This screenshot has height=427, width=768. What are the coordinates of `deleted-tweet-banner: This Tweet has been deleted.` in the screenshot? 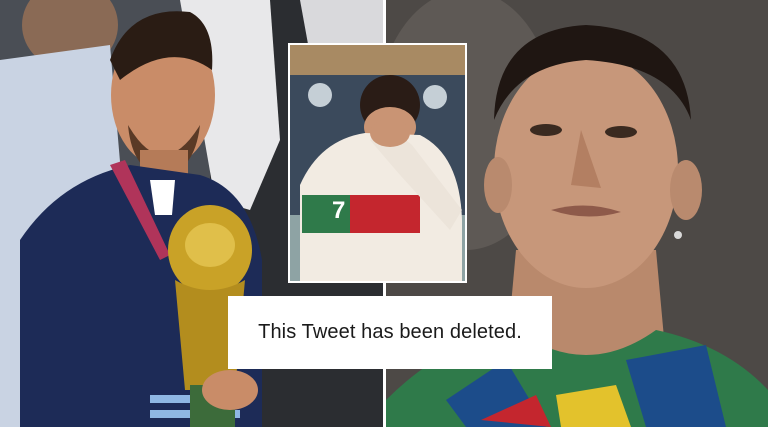 It's located at (390, 332).